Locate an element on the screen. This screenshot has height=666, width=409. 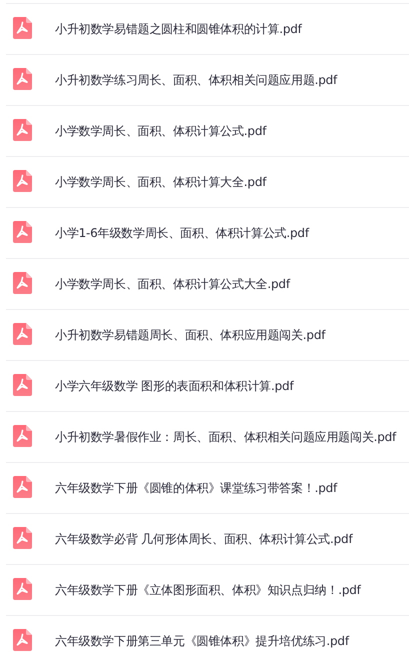
file-name: 小升初数学练习周长、面积、体积相关问题应用题.pdf is located at coordinates (196, 80).